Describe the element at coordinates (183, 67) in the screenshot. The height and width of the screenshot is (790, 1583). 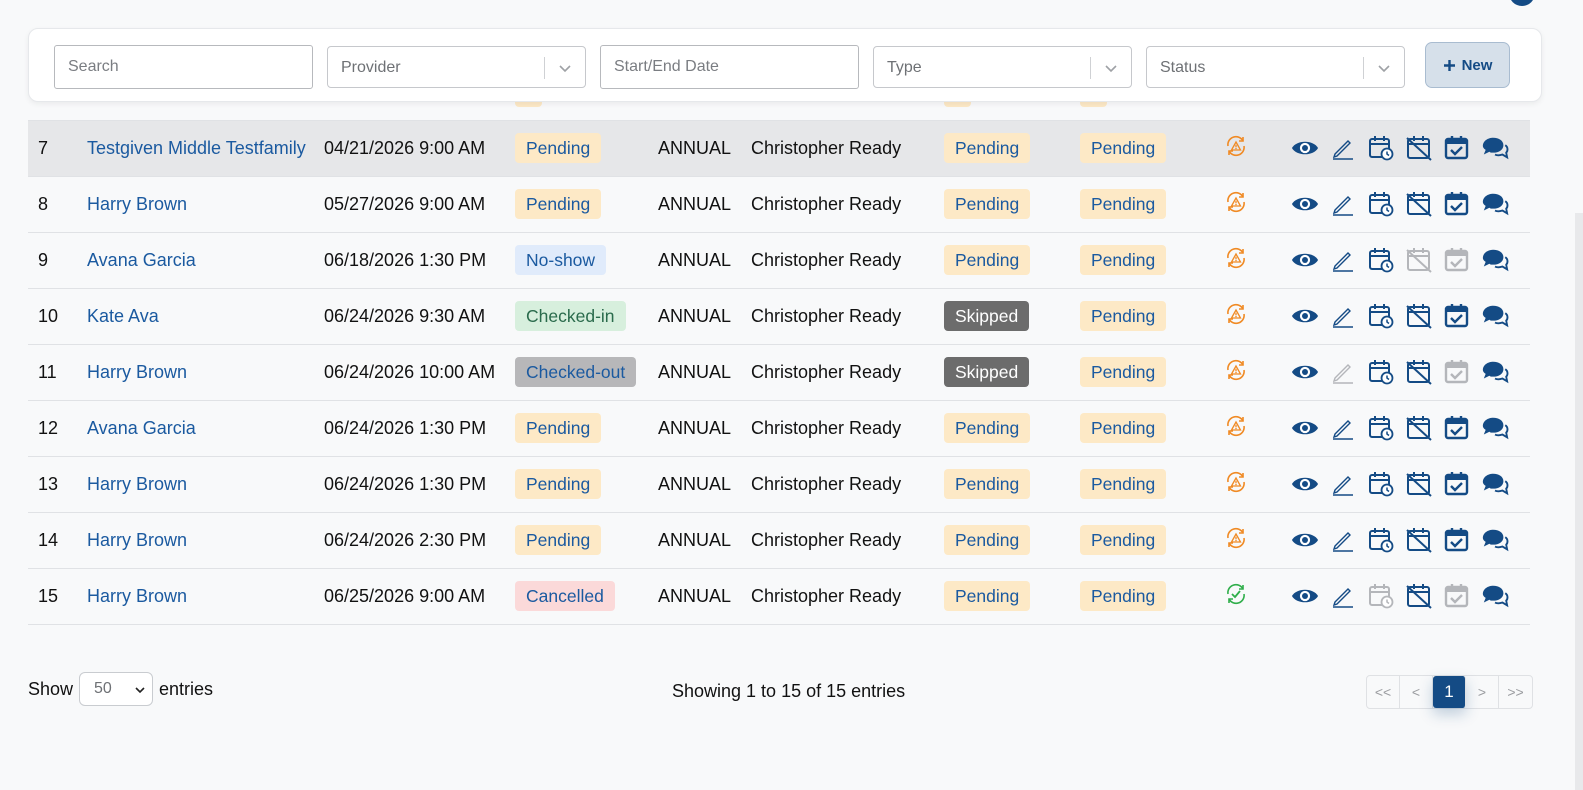
I see `search-input` at that location.